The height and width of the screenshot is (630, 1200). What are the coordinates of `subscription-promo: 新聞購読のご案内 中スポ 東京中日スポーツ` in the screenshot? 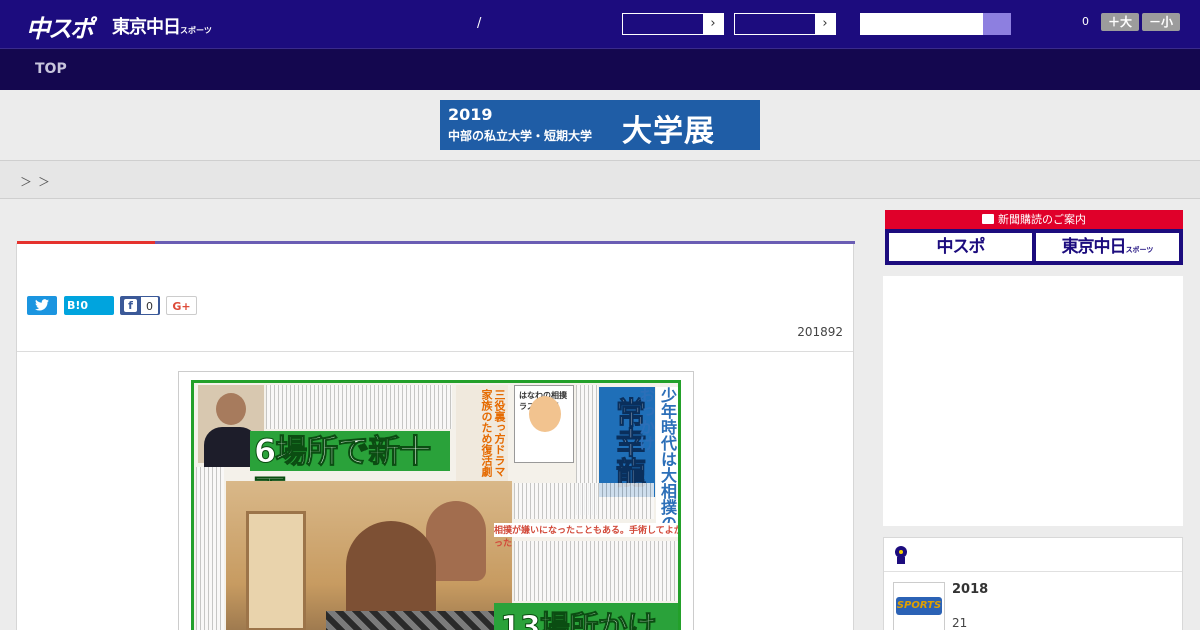 It's located at (1034, 237).